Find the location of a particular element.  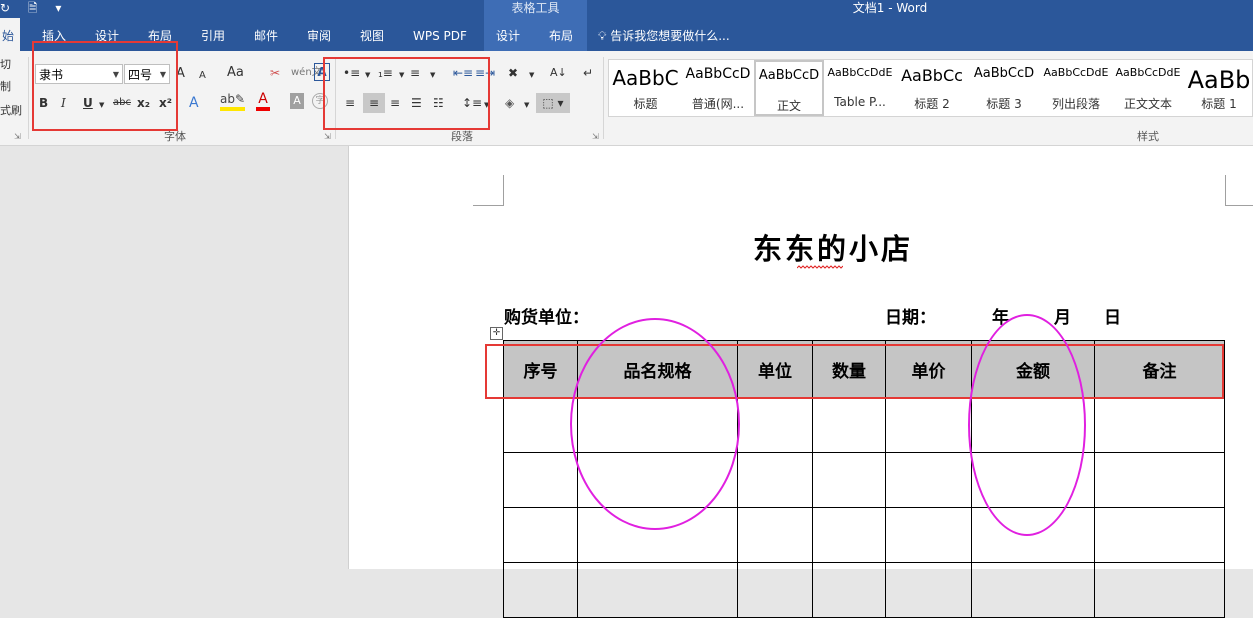

italic-button: I is located at coordinates (63, 103).